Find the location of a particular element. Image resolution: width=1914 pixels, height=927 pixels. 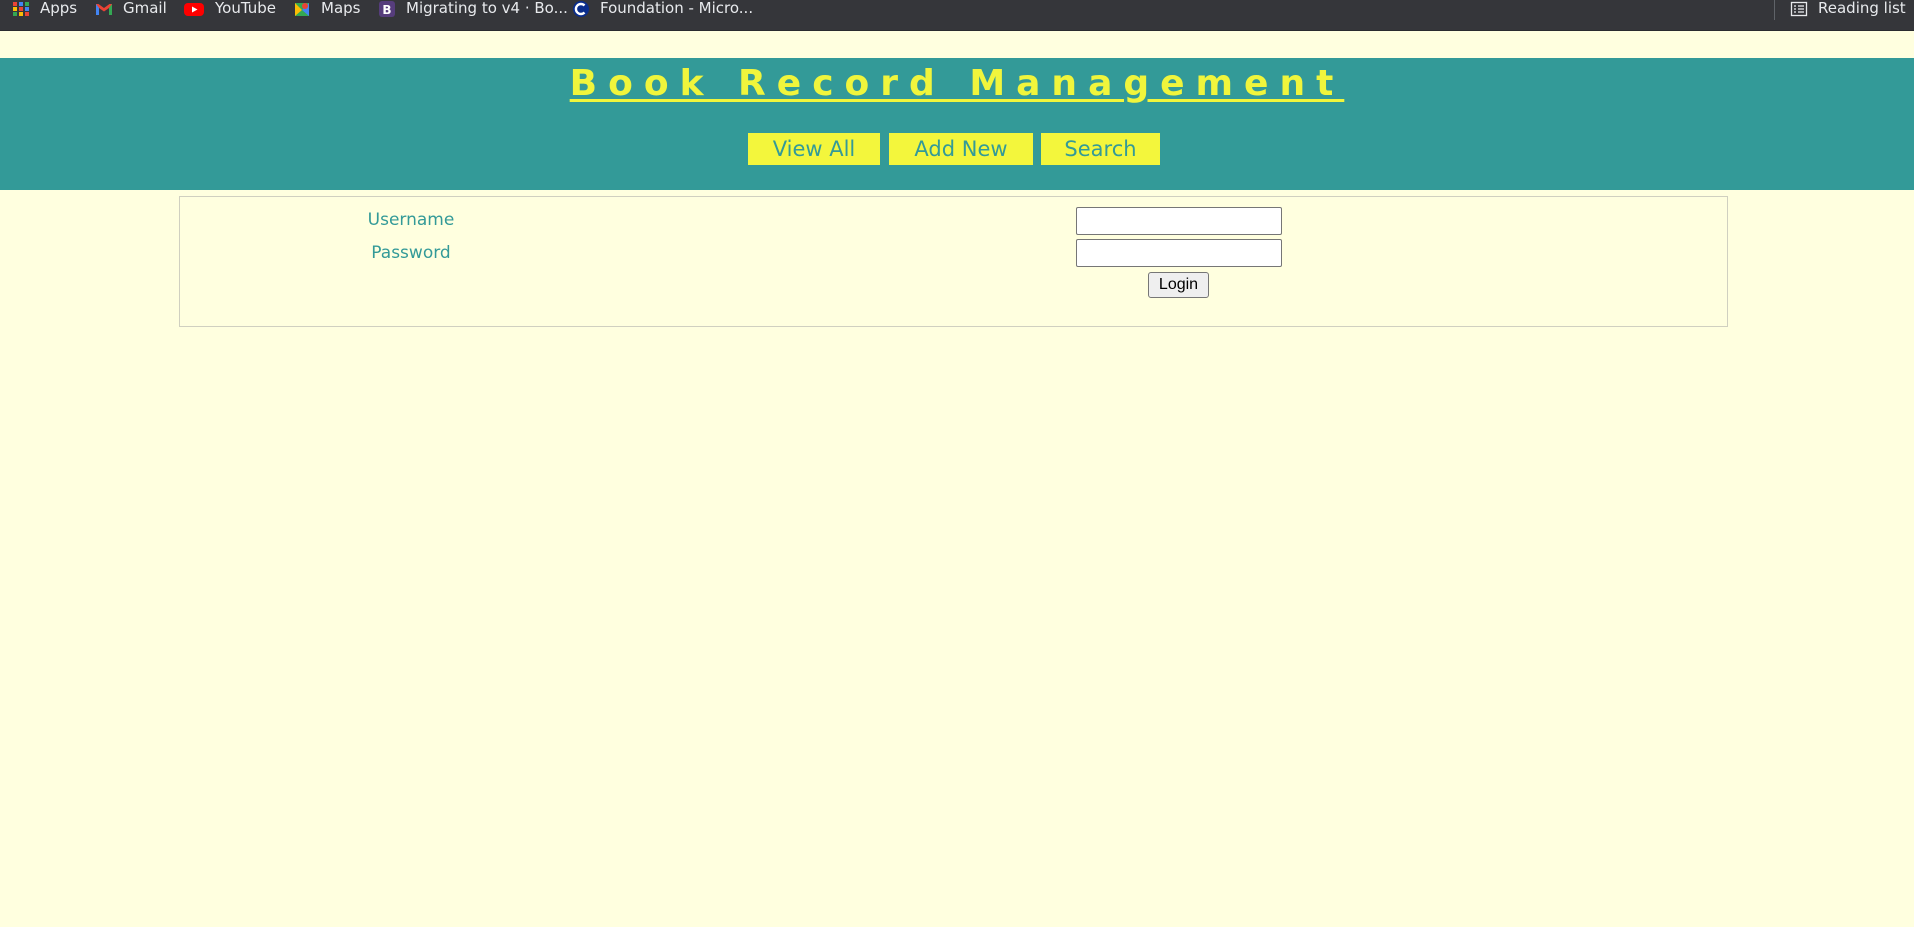

bookmark-gmail: Gmail is located at coordinates (131, 8).